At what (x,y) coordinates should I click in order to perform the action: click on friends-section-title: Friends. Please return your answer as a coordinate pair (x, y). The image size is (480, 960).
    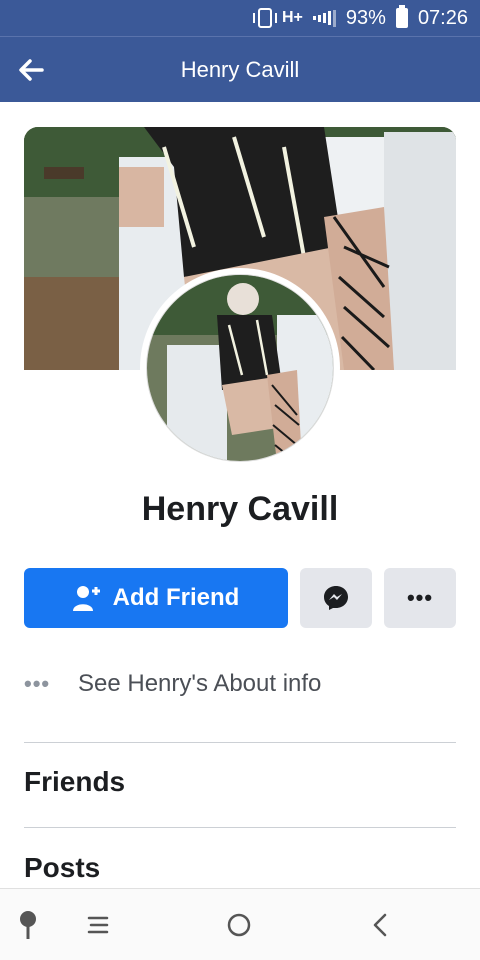
    Looking at the image, I should click on (74, 782).